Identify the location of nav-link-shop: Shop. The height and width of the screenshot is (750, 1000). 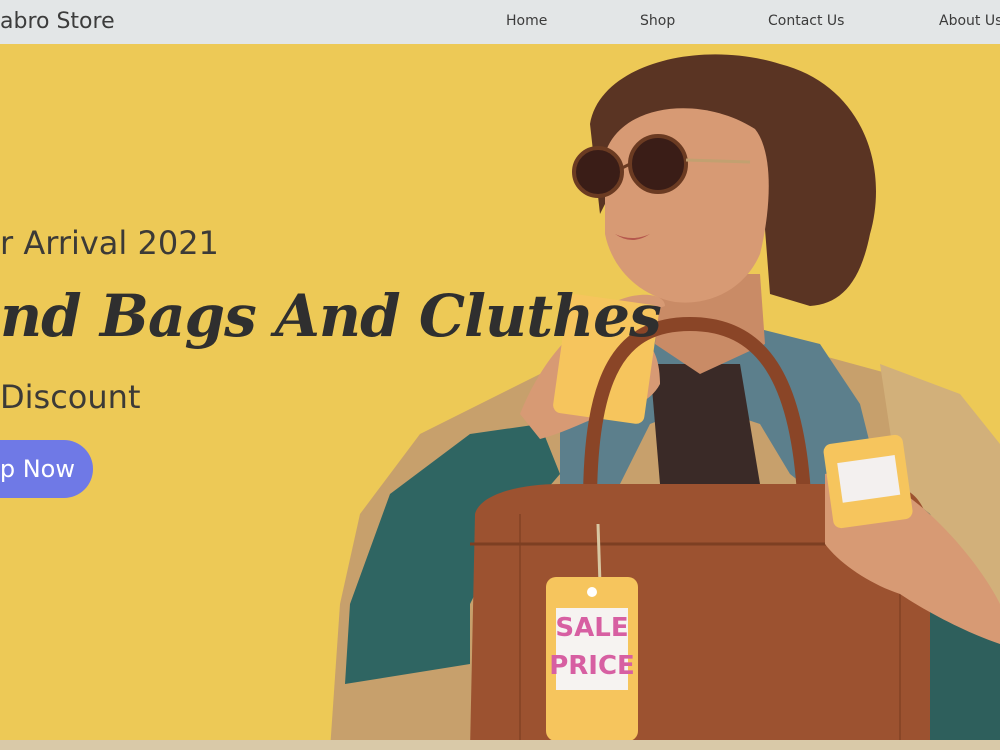
(657, 21).